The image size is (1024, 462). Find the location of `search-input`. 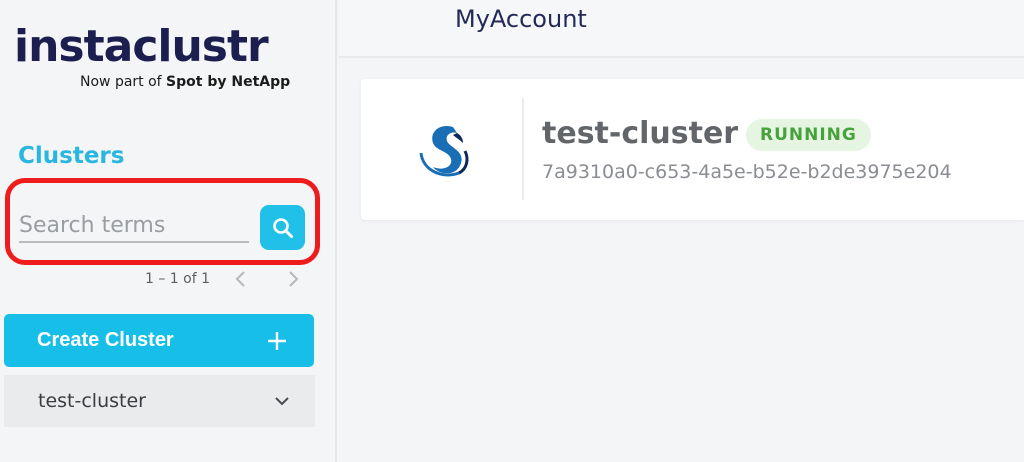

search-input is located at coordinates (134, 226).